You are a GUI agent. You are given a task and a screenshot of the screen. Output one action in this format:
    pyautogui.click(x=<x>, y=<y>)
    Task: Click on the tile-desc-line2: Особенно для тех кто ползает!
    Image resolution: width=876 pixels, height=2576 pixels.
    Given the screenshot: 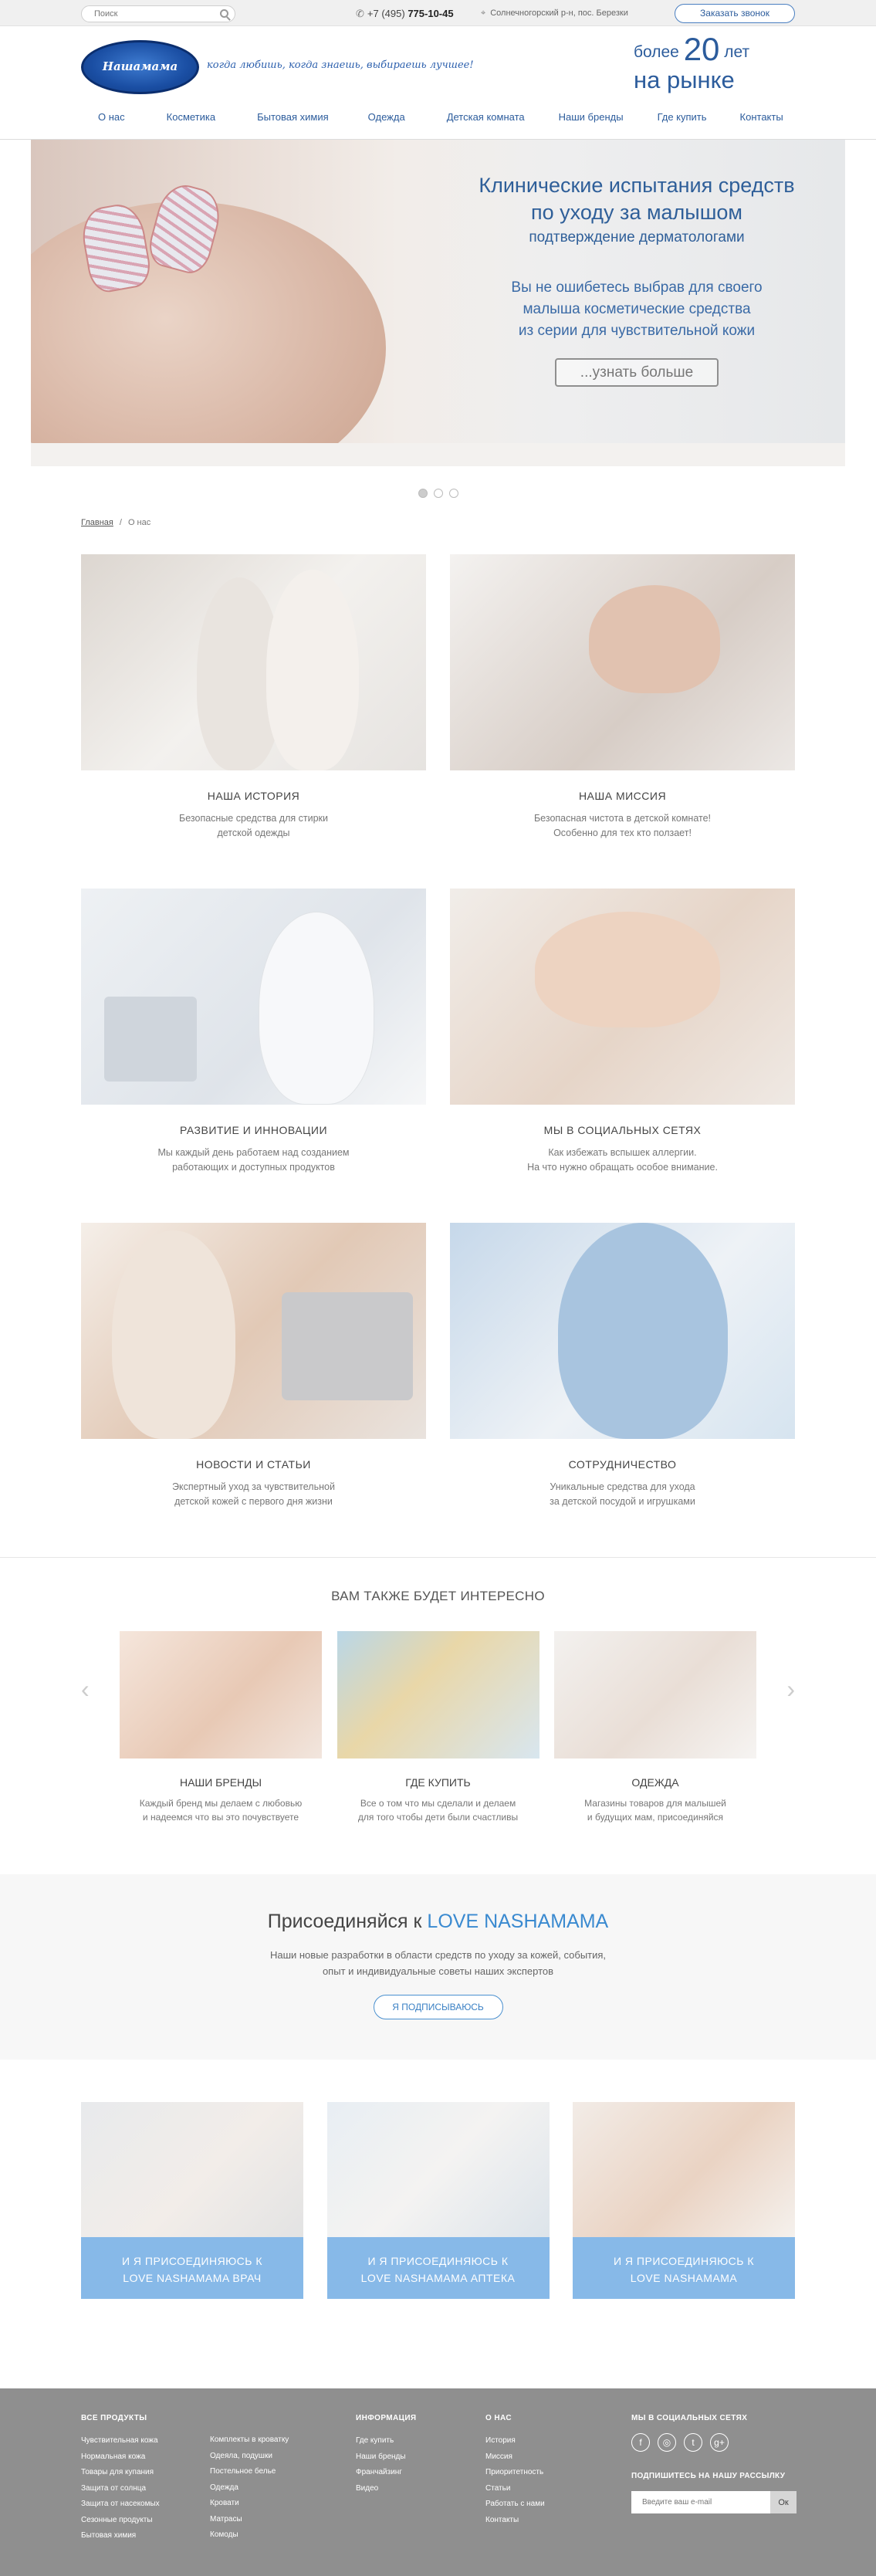 What is the action you would take?
    pyautogui.click(x=622, y=833)
    